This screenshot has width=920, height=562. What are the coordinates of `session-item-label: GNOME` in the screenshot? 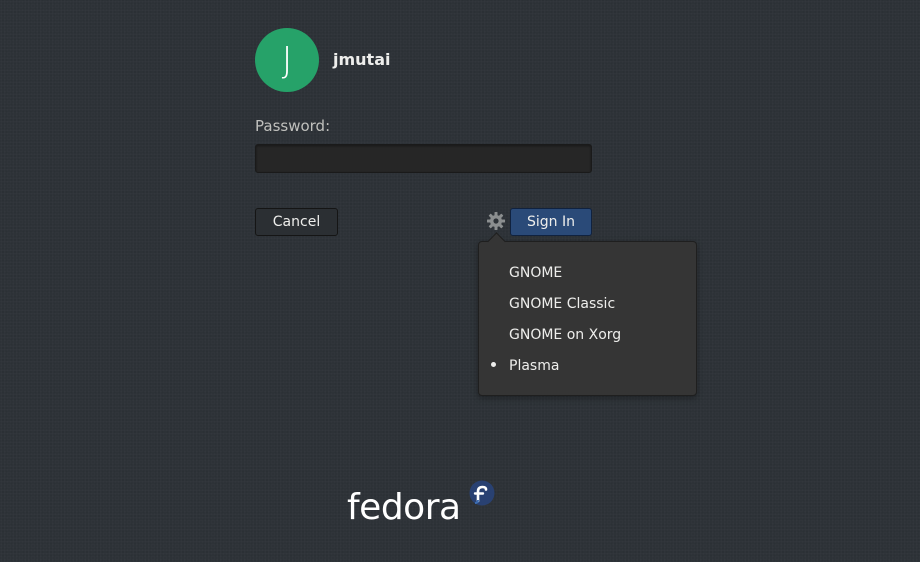 It's located at (536, 272).